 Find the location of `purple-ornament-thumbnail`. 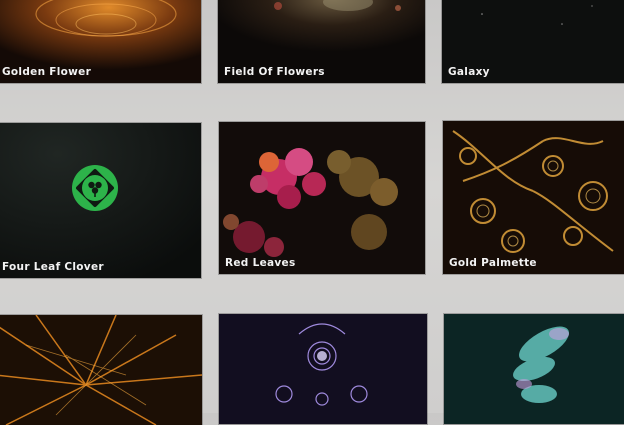

purple-ornament-thumbnail is located at coordinates (323, 369).